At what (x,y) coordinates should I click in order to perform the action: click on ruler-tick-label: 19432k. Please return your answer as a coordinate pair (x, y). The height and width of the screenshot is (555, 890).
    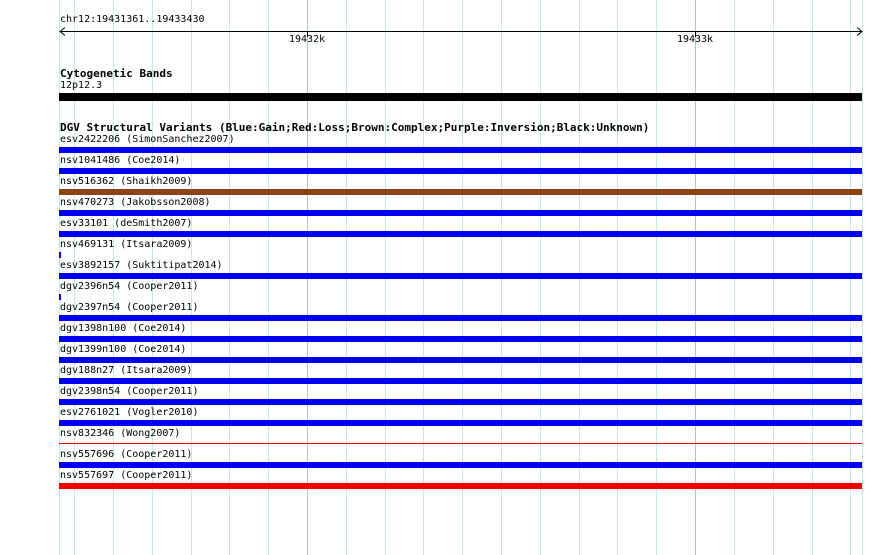
    Looking at the image, I should click on (307, 39).